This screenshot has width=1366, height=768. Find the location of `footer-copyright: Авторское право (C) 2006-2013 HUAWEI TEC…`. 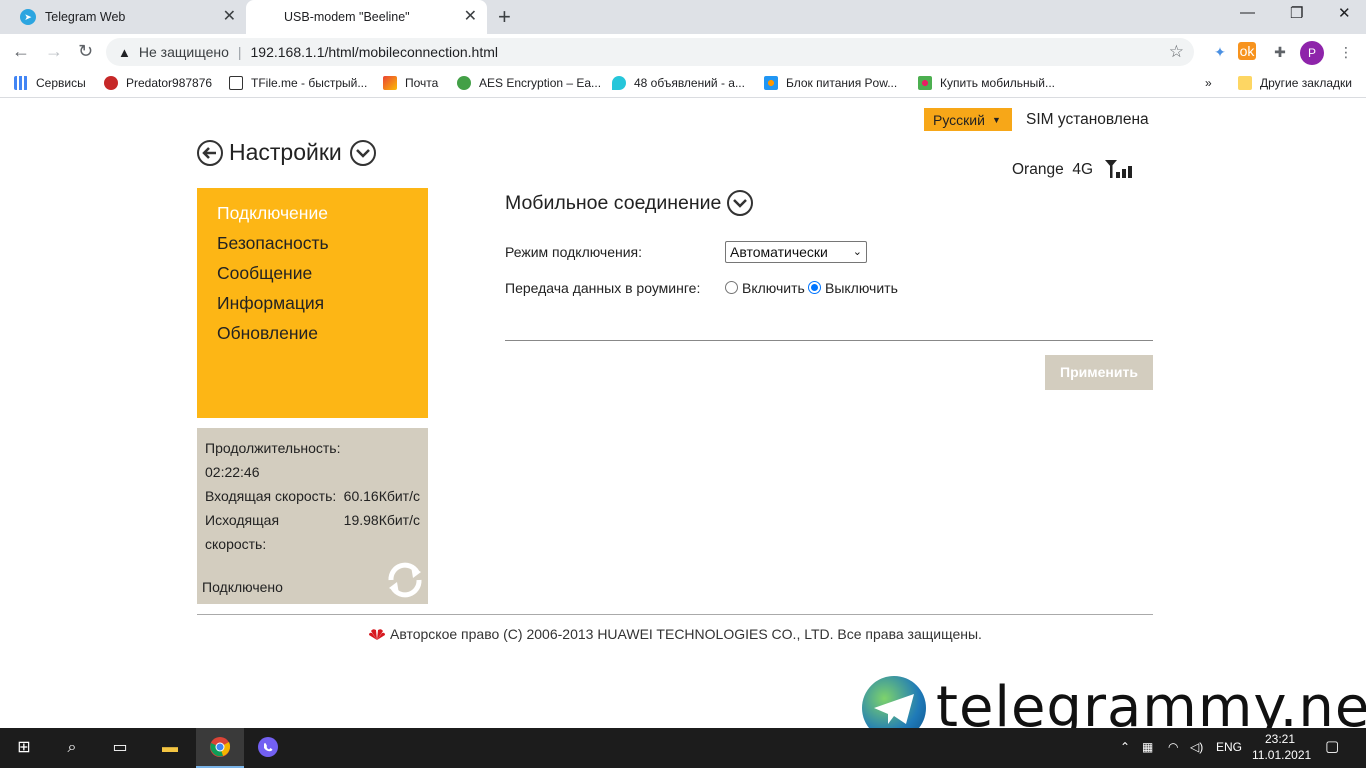

footer-copyright: Авторское право (C) 2006-2013 HUAWEI TEC… is located at coordinates (675, 634).